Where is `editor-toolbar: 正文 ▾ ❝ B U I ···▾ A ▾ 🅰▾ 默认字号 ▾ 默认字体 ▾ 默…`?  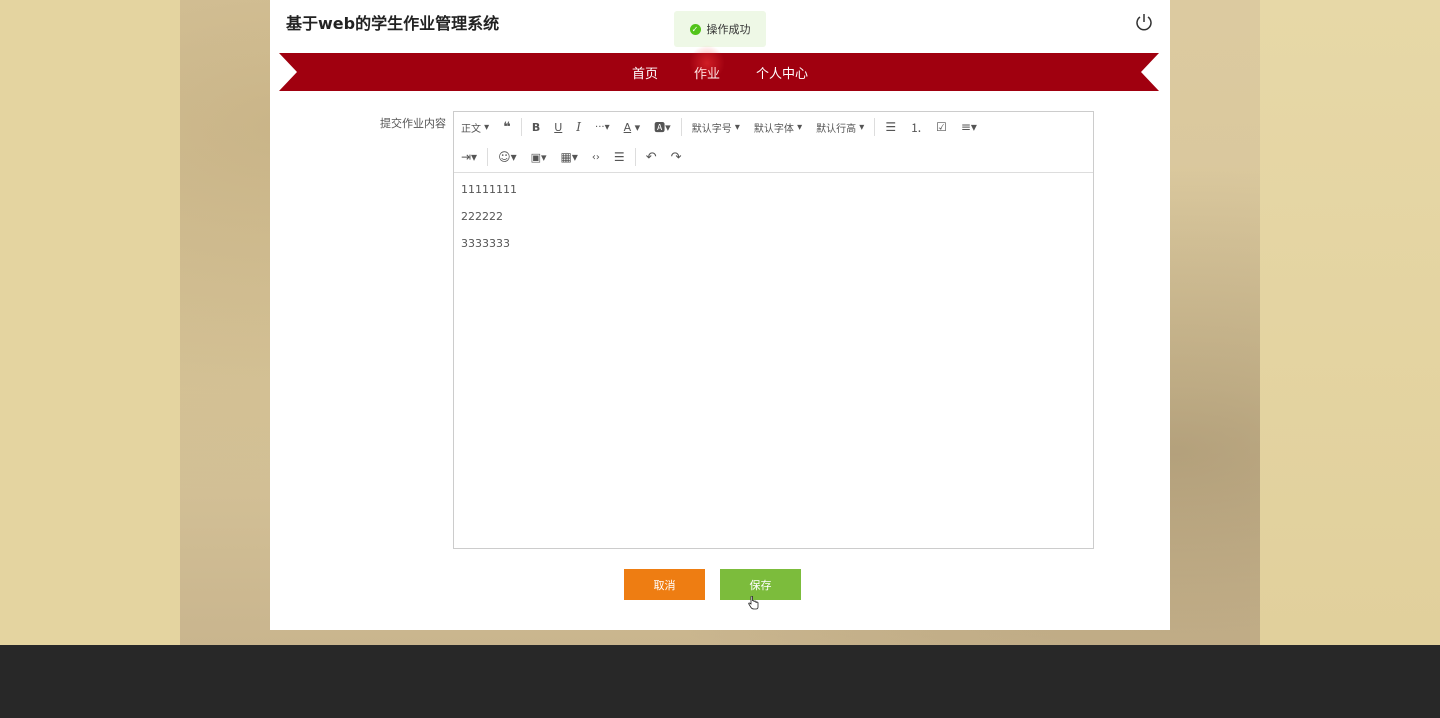
editor-toolbar: 正文 ▾ ❝ B U I ···▾ A ▾ 🅰▾ 默认字号 ▾ 默认字体 ▾ 默… is located at coordinates (773, 142).